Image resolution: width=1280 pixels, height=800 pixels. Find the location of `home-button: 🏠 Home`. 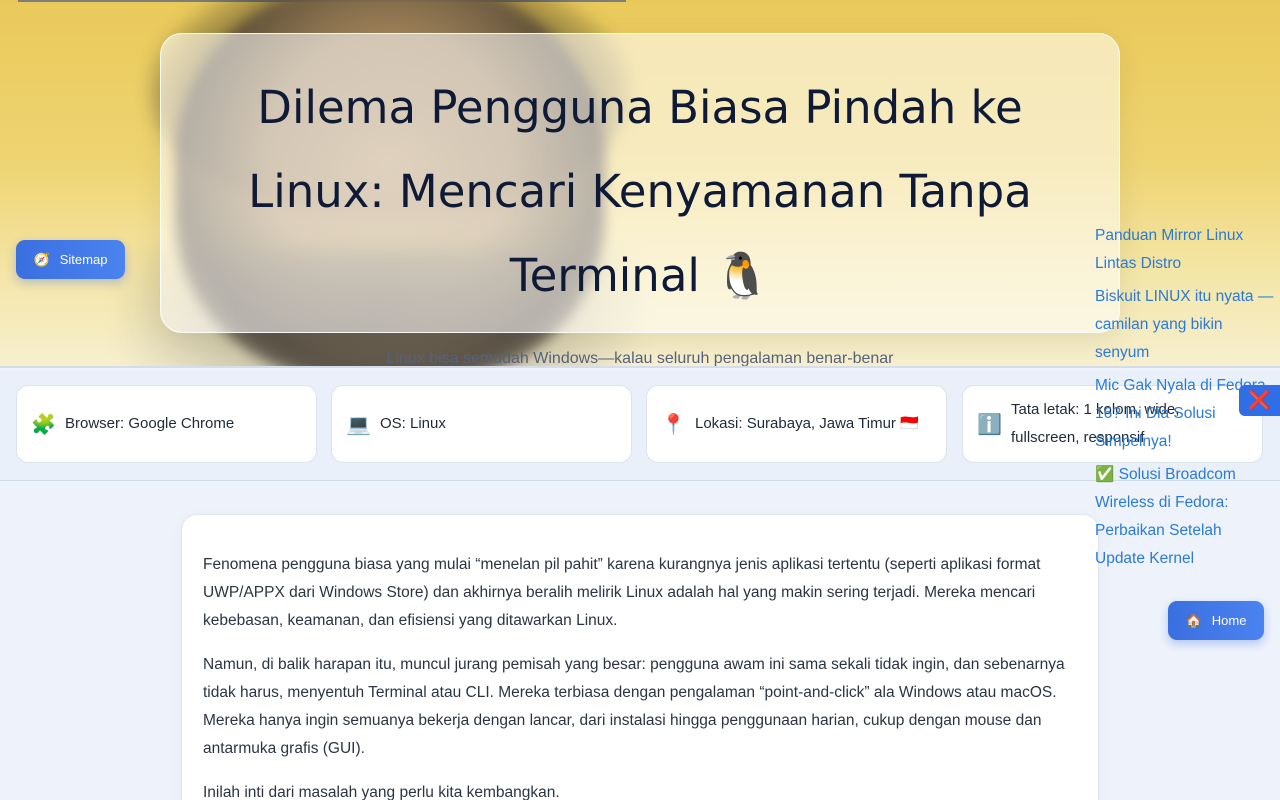

home-button: 🏠 Home is located at coordinates (1216, 620).